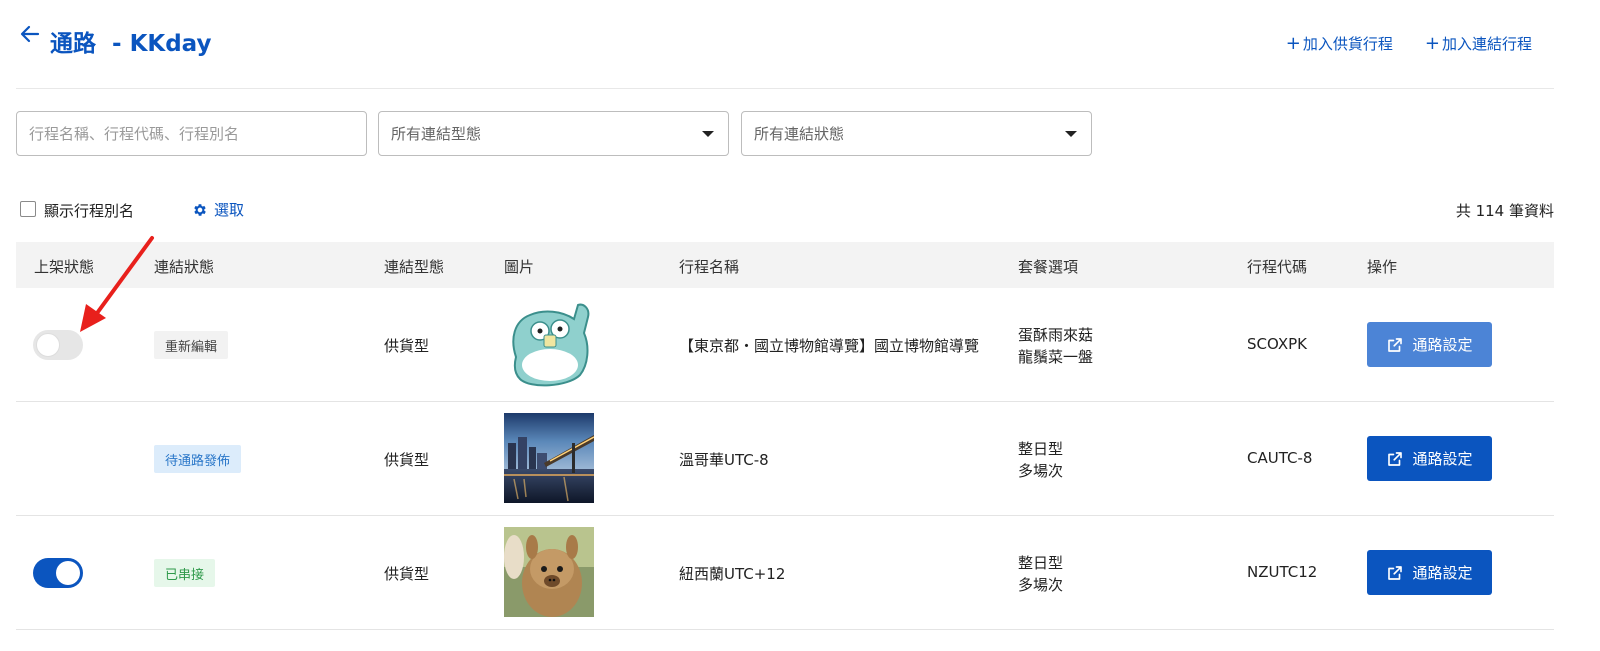 Image resolution: width=1600 pixels, height=651 pixels. I want to click on link-status-select: 所有連結狀態, so click(916, 133).